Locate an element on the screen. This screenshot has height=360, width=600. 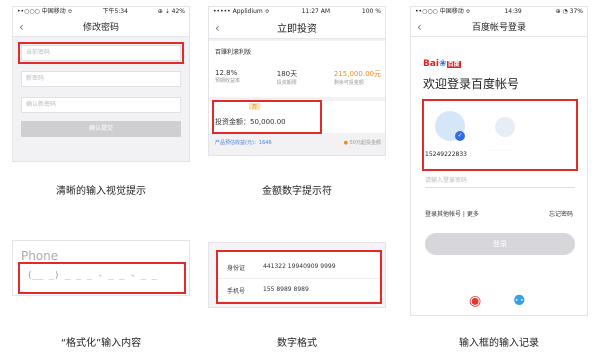
expected-income: 产品预估收益(元)：1646 is located at coordinates (243, 143).